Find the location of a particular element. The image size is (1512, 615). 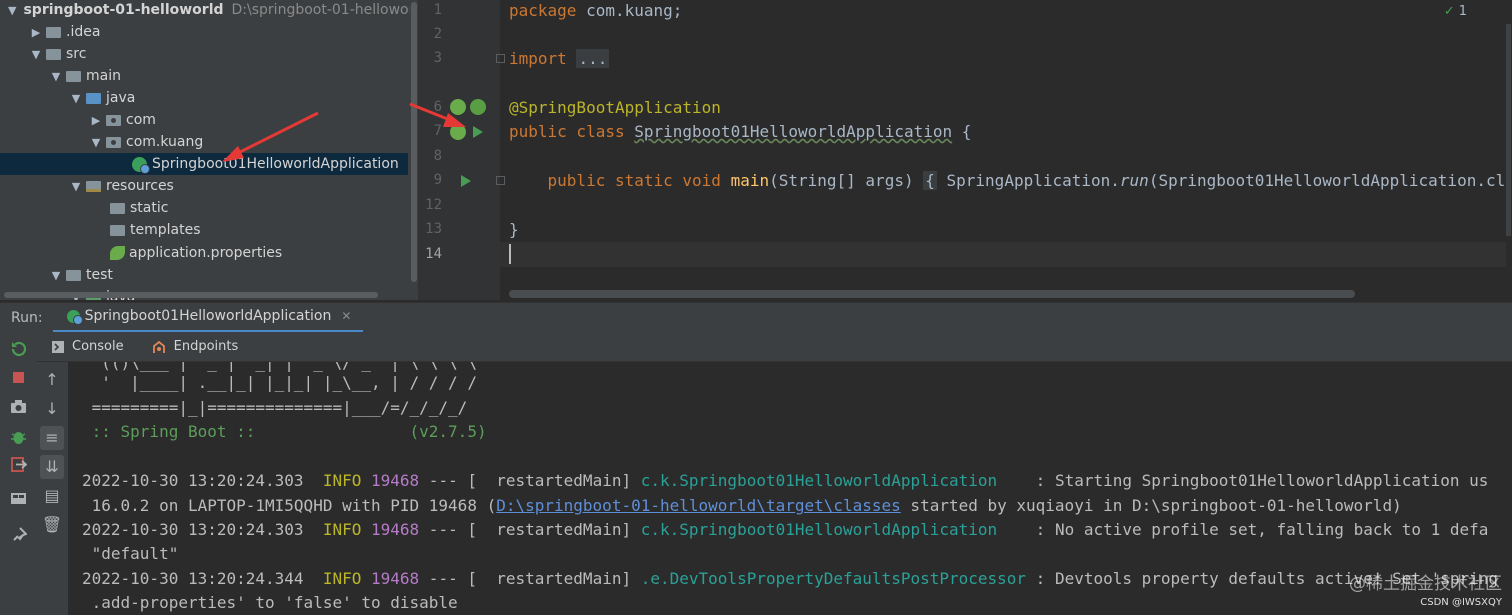

run-configuration-tab: Springboot01HelloworldApplication ✕ is located at coordinates (208, 317).